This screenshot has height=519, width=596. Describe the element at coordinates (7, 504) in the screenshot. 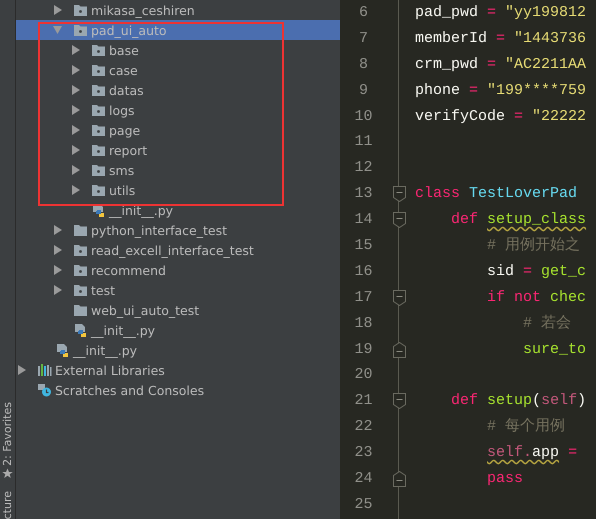

I see `tool-window-tab: cture` at that location.